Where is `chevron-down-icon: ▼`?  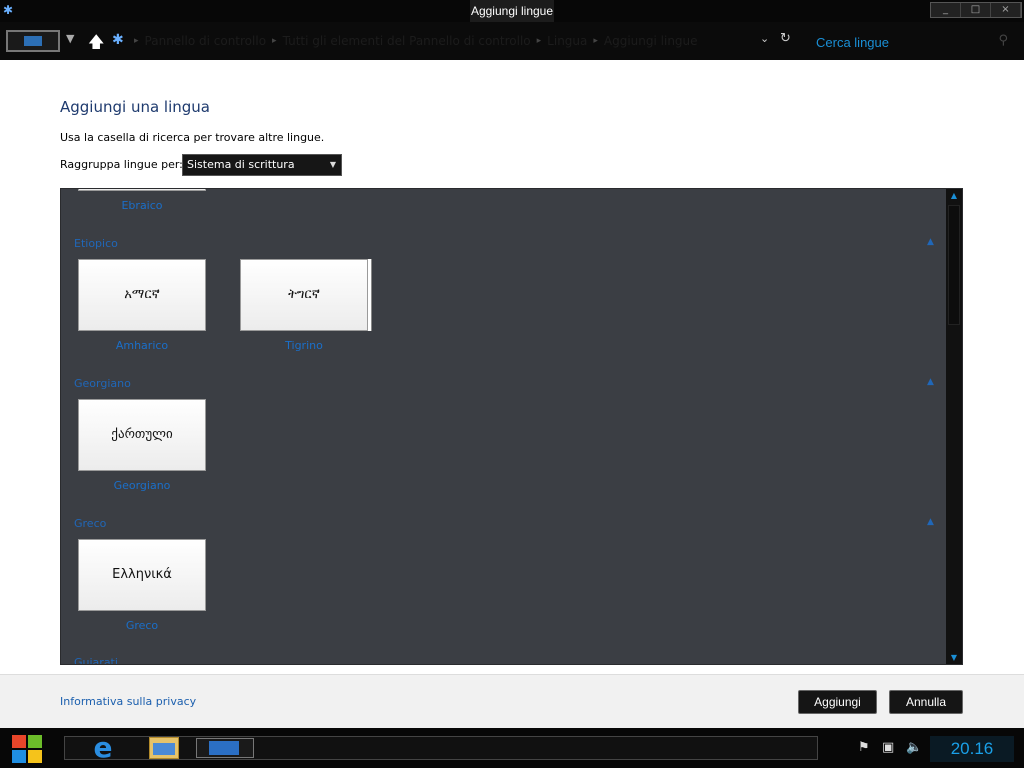 chevron-down-icon: ▼ is located at coordinates (332, 164).